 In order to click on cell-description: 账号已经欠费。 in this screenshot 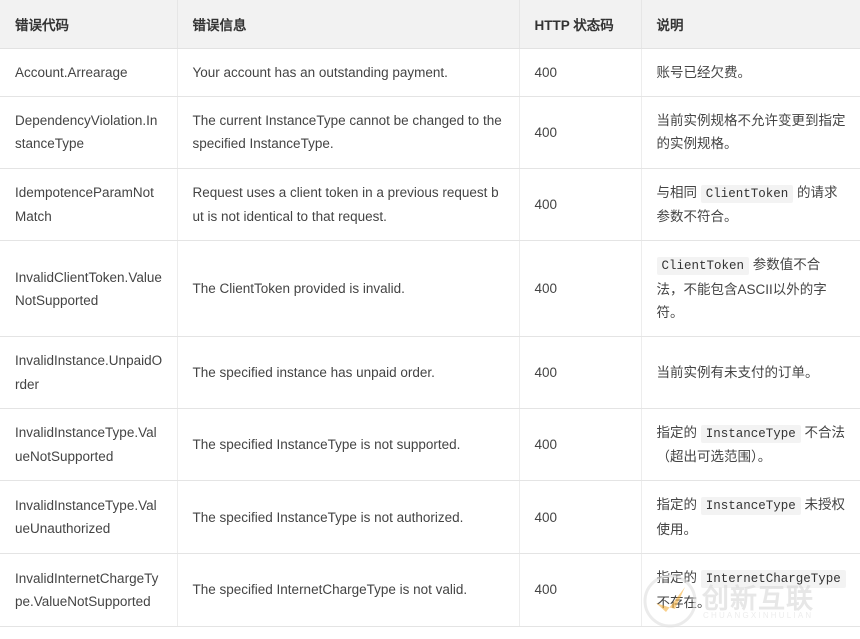, I will do `click(750, 73)`.